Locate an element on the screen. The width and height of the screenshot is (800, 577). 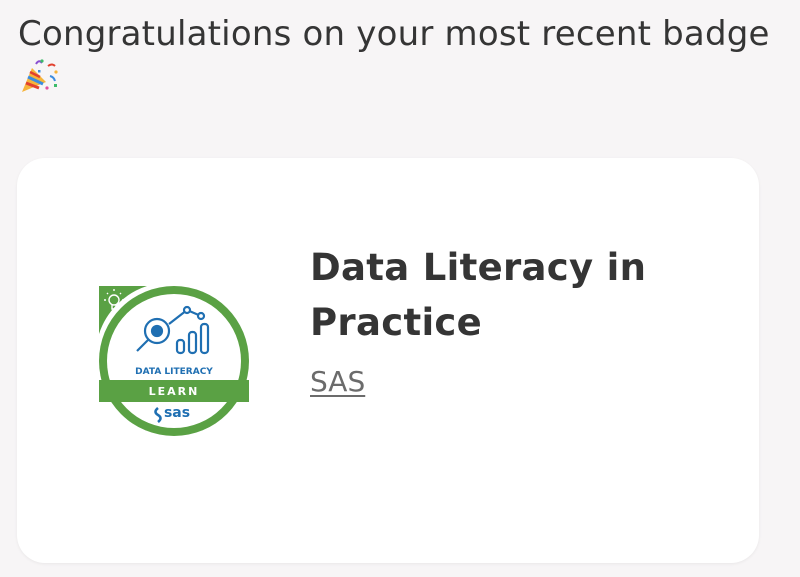
badge-title: Data Literacy in Practice is located at coordinates (520, 295).